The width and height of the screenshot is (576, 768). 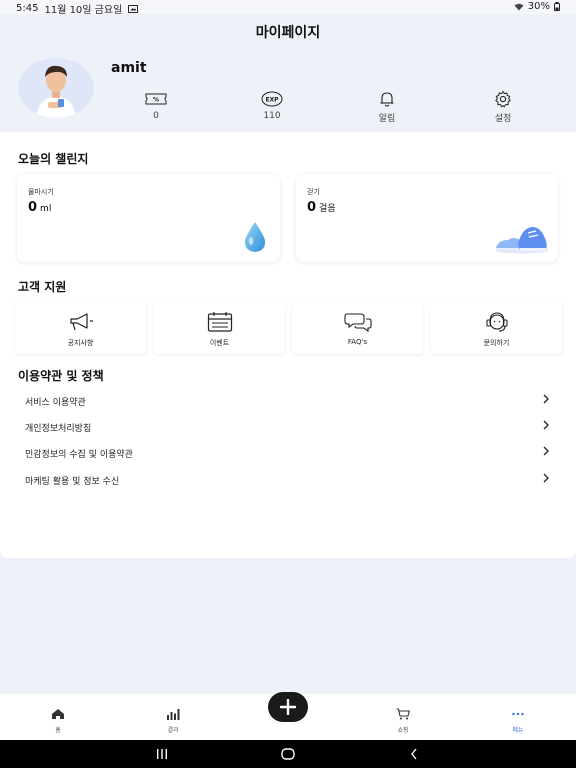 I want to click on policy-item-label: 민감정보의 수집 및 이용약관, so click(x=79, y=455).